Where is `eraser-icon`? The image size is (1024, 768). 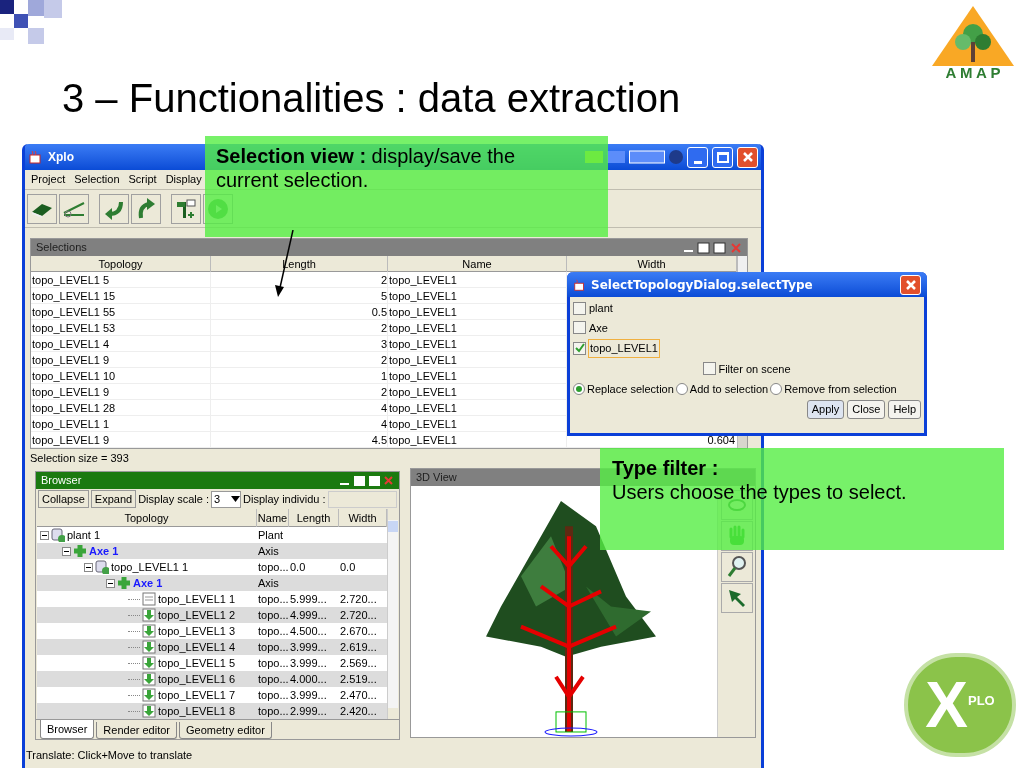 eraser-icon is located at coordinates (42, 208).